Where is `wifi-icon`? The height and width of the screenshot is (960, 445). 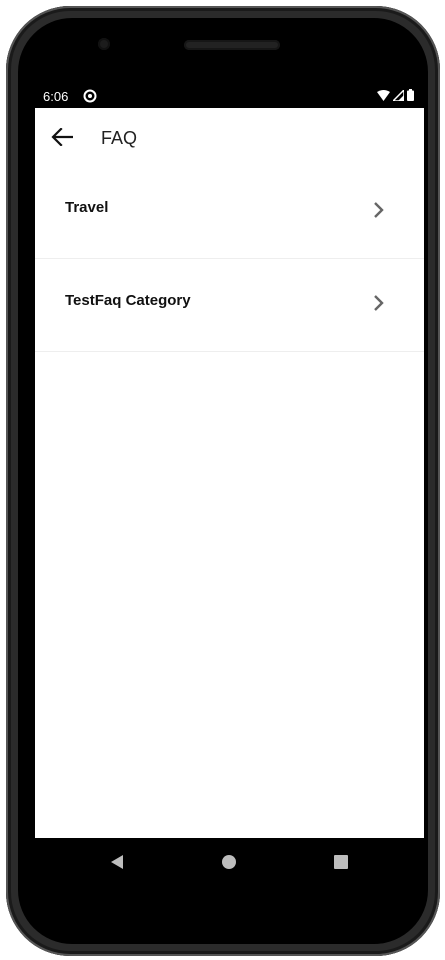
wifi-icon is located at coordinates (383, 95).